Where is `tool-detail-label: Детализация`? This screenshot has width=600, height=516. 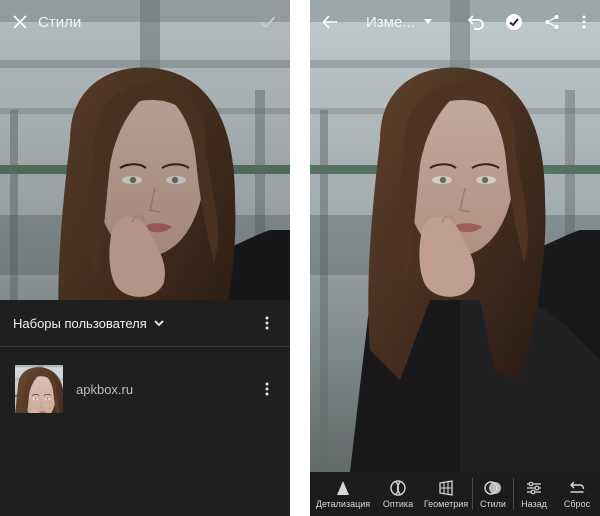 tool-detail-label: Детализация is located at coordinates (343, 503).